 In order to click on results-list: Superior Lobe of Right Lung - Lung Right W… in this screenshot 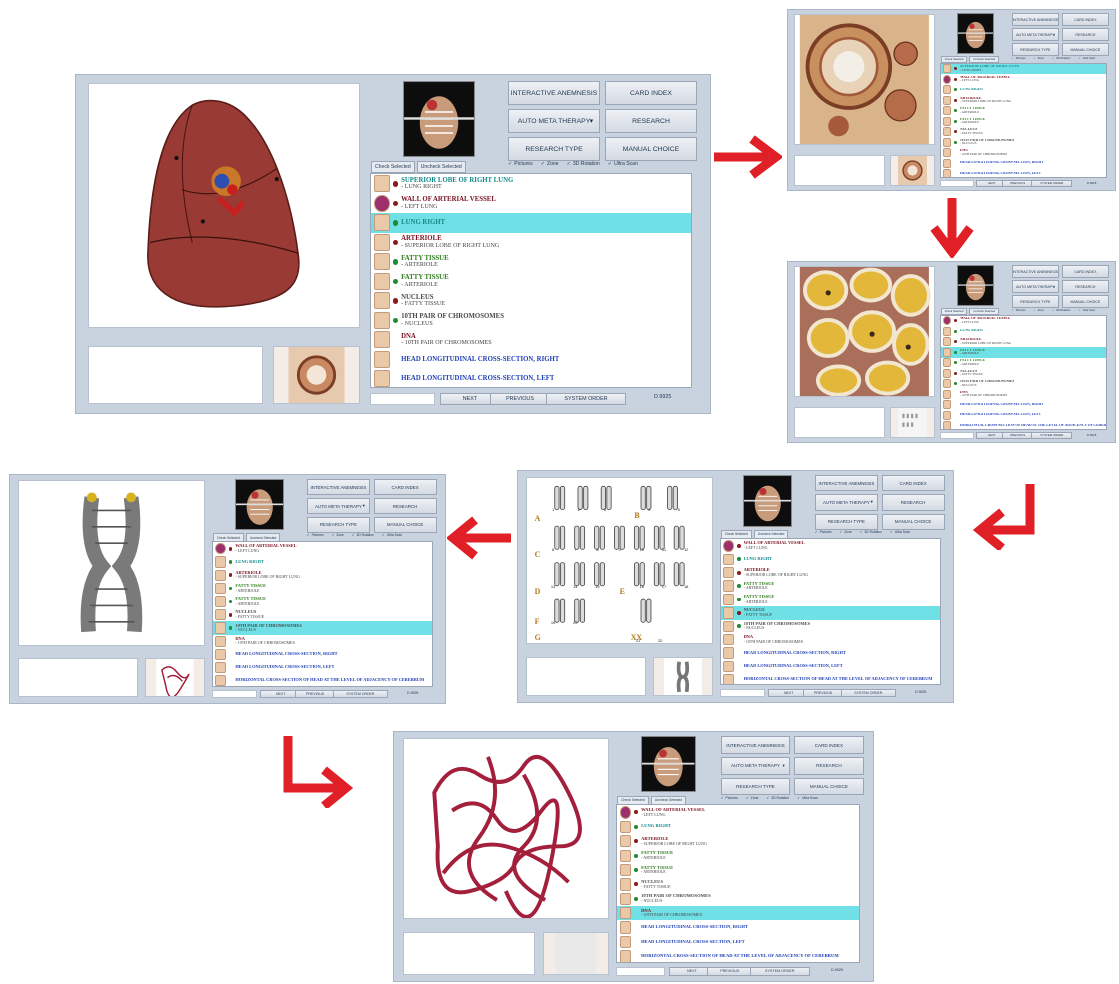, I will do `click(531, 280)`.